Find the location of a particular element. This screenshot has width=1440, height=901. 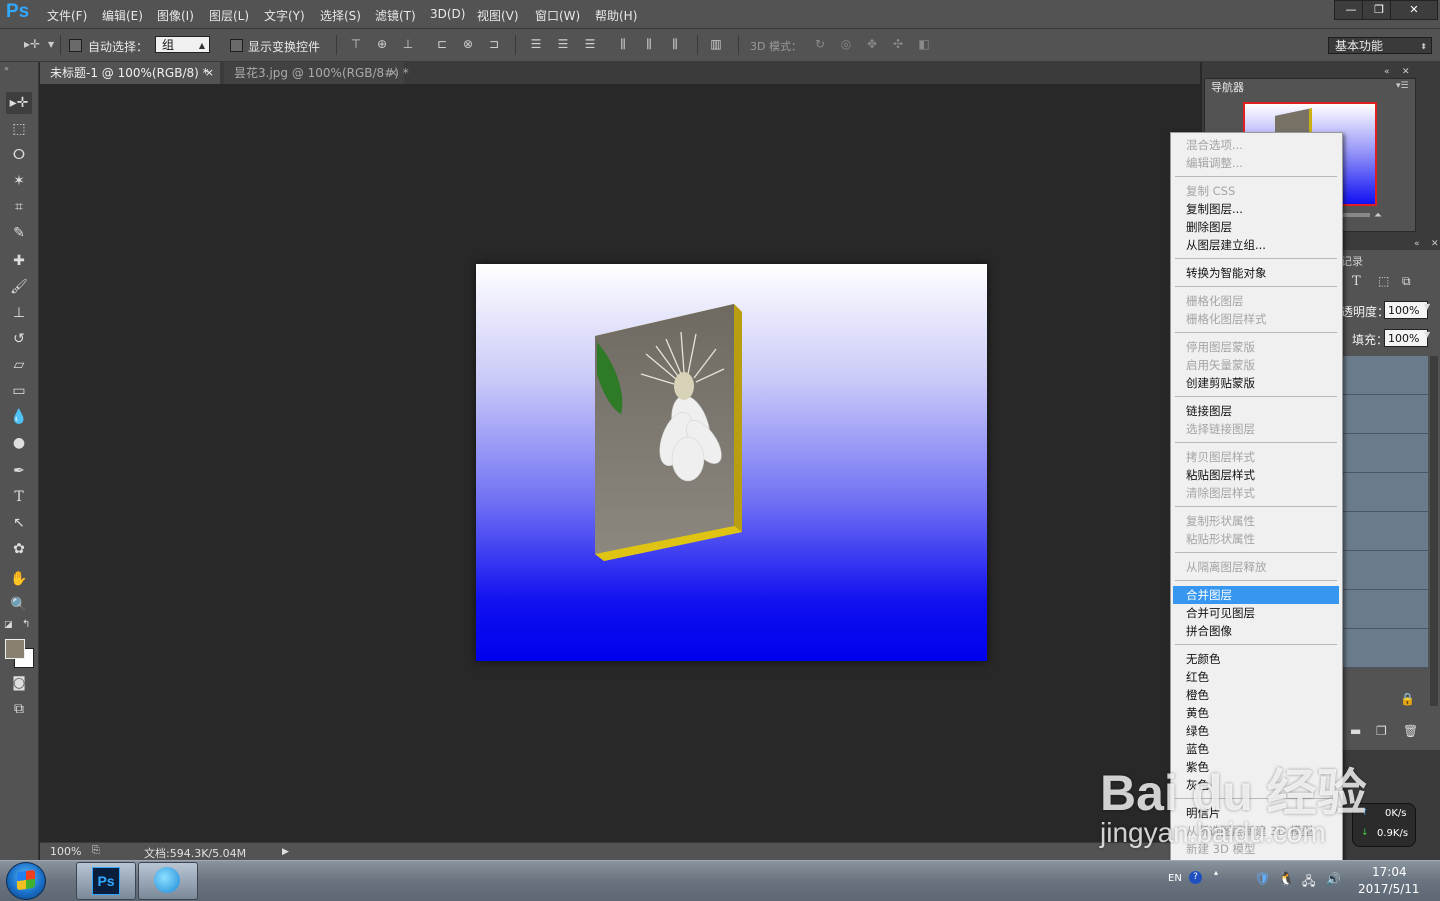

fill-field: 100% is located at coordinates (1406, 338).